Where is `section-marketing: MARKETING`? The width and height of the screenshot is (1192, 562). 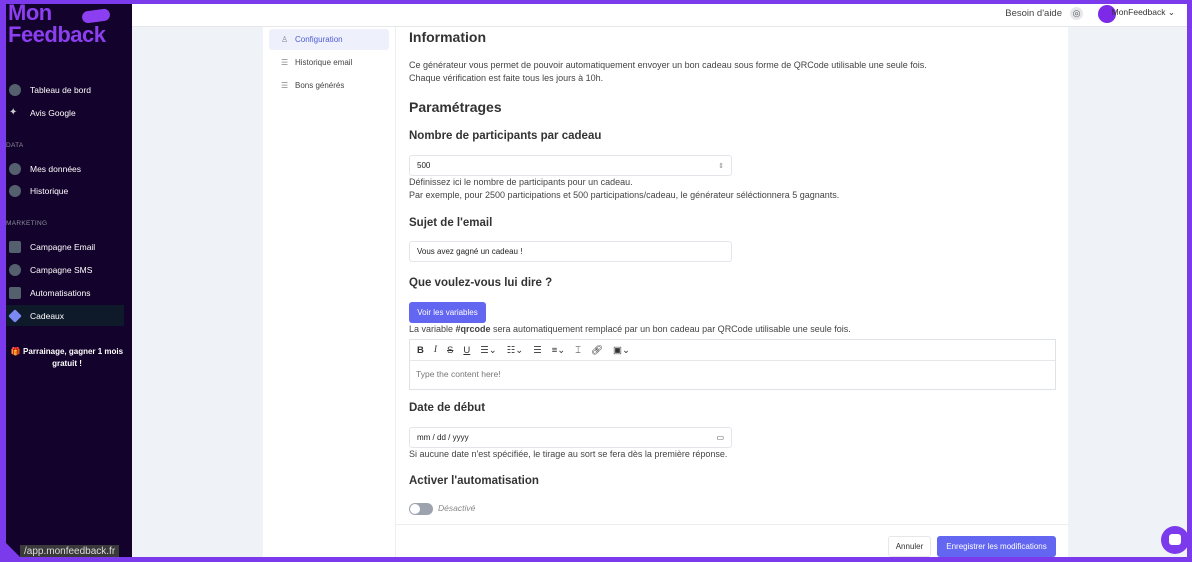 section-marketing: MARKETING is located at coordinates (27, 223).